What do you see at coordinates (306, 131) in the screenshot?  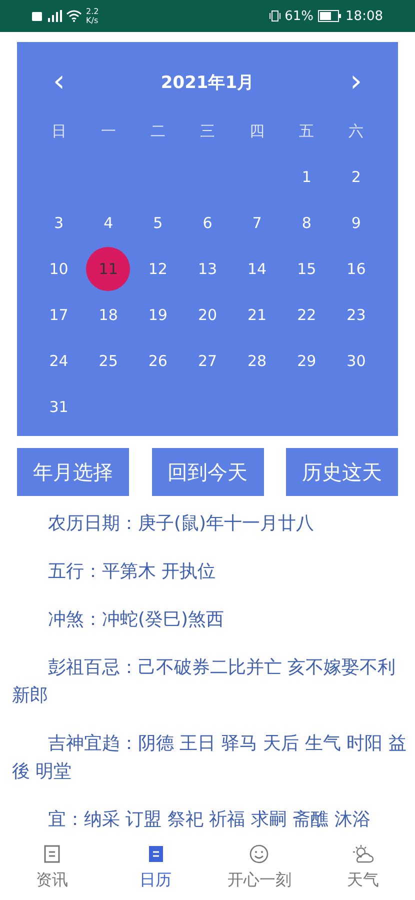 I see `weekday-label: 五` at bounding box center [306, 131].